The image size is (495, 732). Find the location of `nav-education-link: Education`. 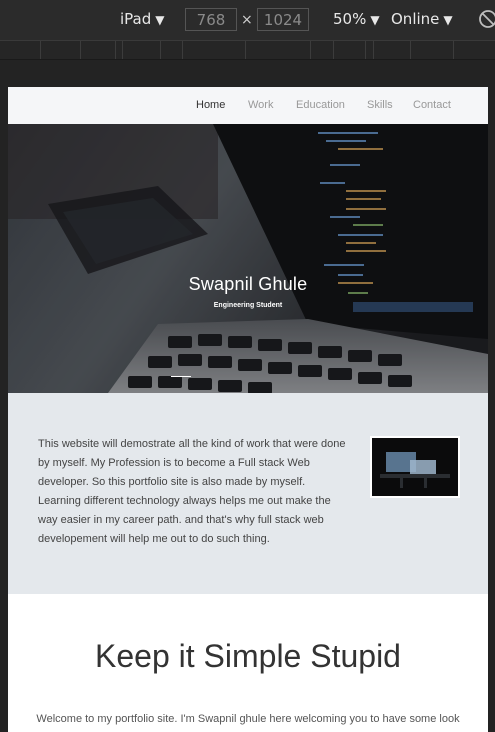

nav-education-link: Education is located at coordinates (320, 105).